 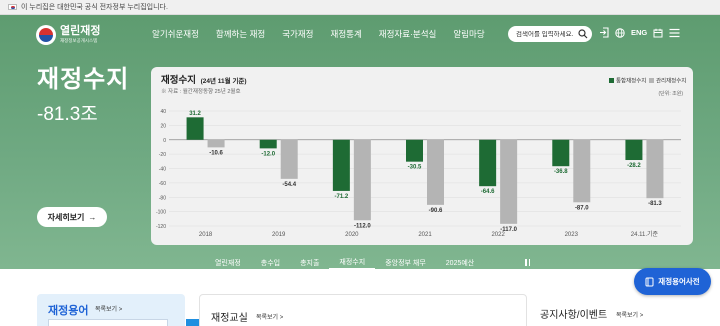 I want to click on bar-value-label: -54.4, so click(x=289, y=185).